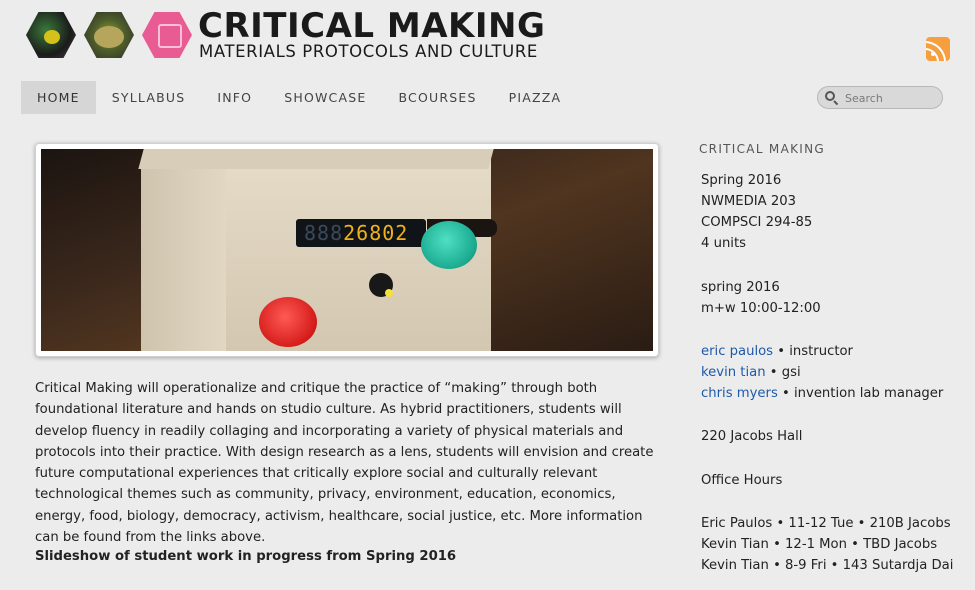 This screenshot has width=975, height=590. I want to click on course-code-compsci: COMPSCI 294-85, so click(757, 222).